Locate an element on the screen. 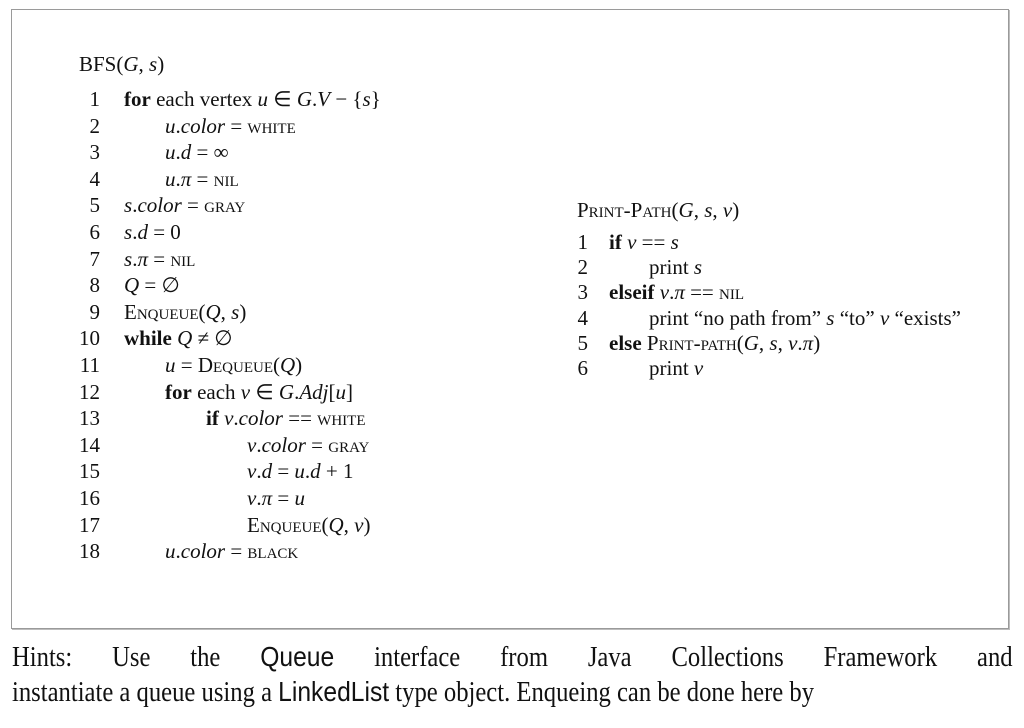 This screenshot has width=1024, height=728. line-code: for each vertex u ∈ G.V − {s} is located at coordinates (252, 99).